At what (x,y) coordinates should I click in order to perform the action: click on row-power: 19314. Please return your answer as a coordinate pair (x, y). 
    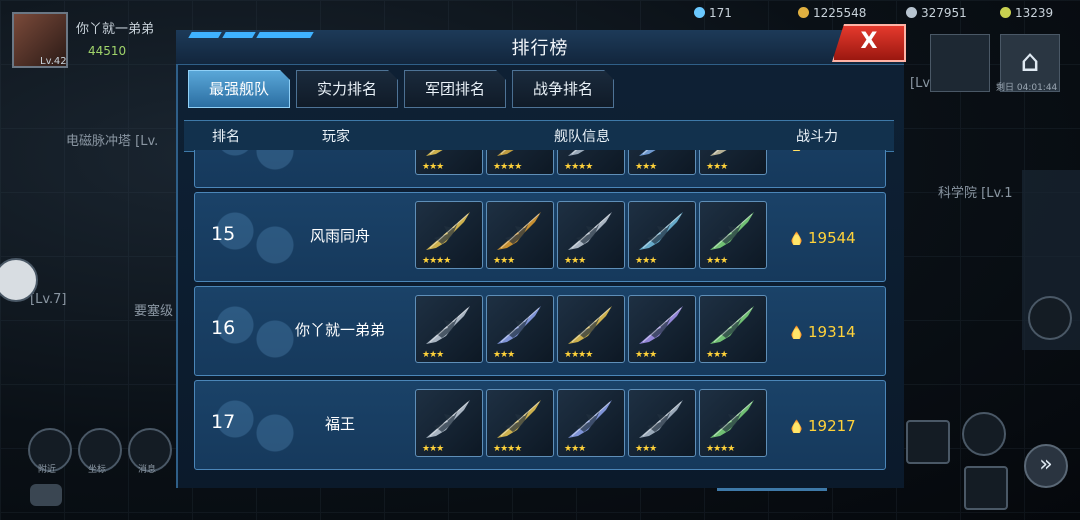
    Looking at the image, I should click on (823, 332).